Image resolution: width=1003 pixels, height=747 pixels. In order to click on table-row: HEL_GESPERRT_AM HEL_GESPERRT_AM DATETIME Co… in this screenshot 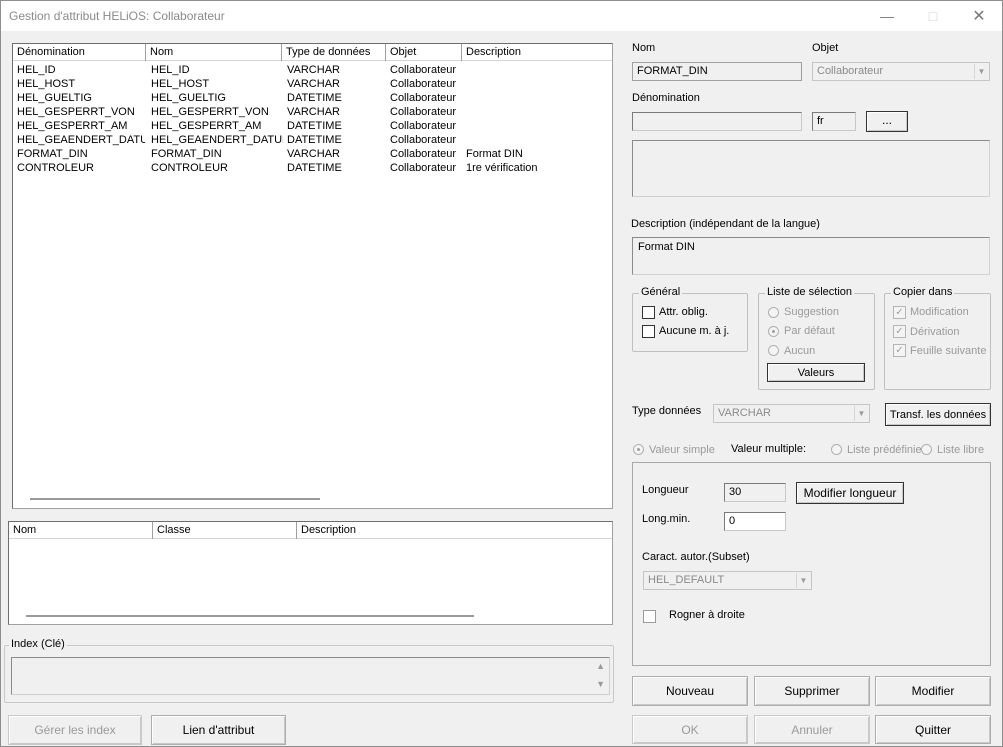, I will do `click(312, 126)`.